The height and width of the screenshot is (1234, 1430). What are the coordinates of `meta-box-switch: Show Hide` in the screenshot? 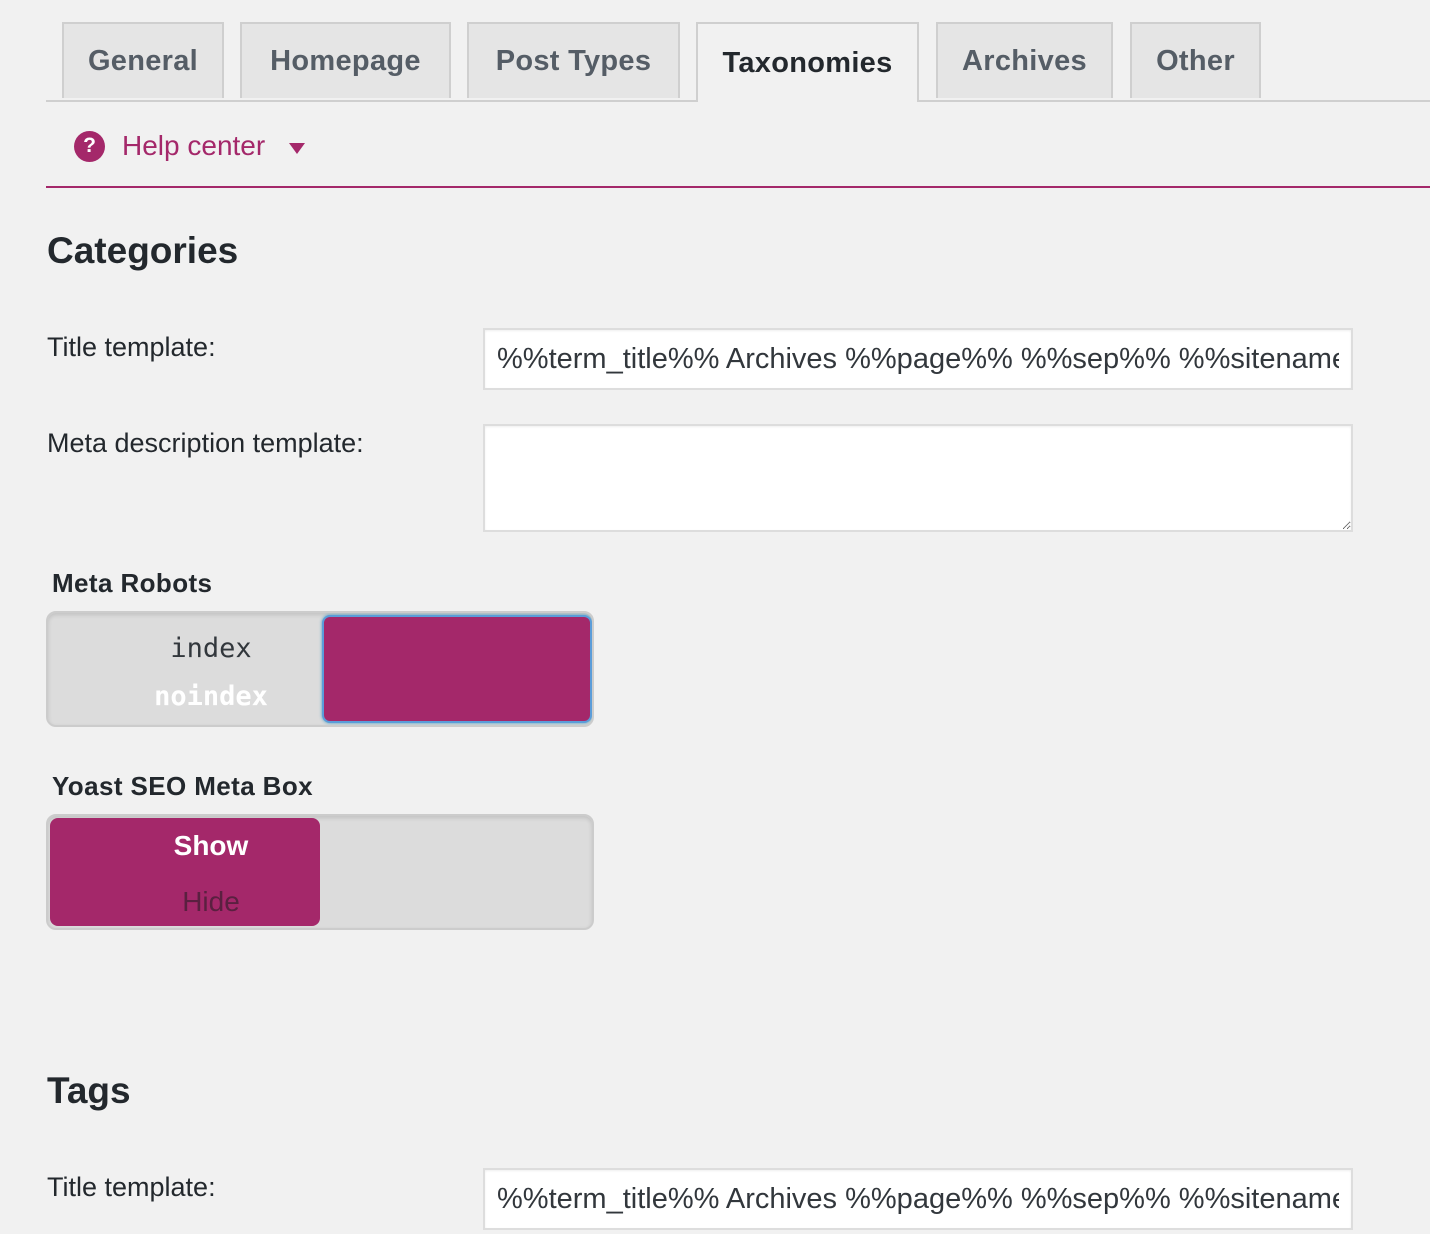 It's located at (320, 872).